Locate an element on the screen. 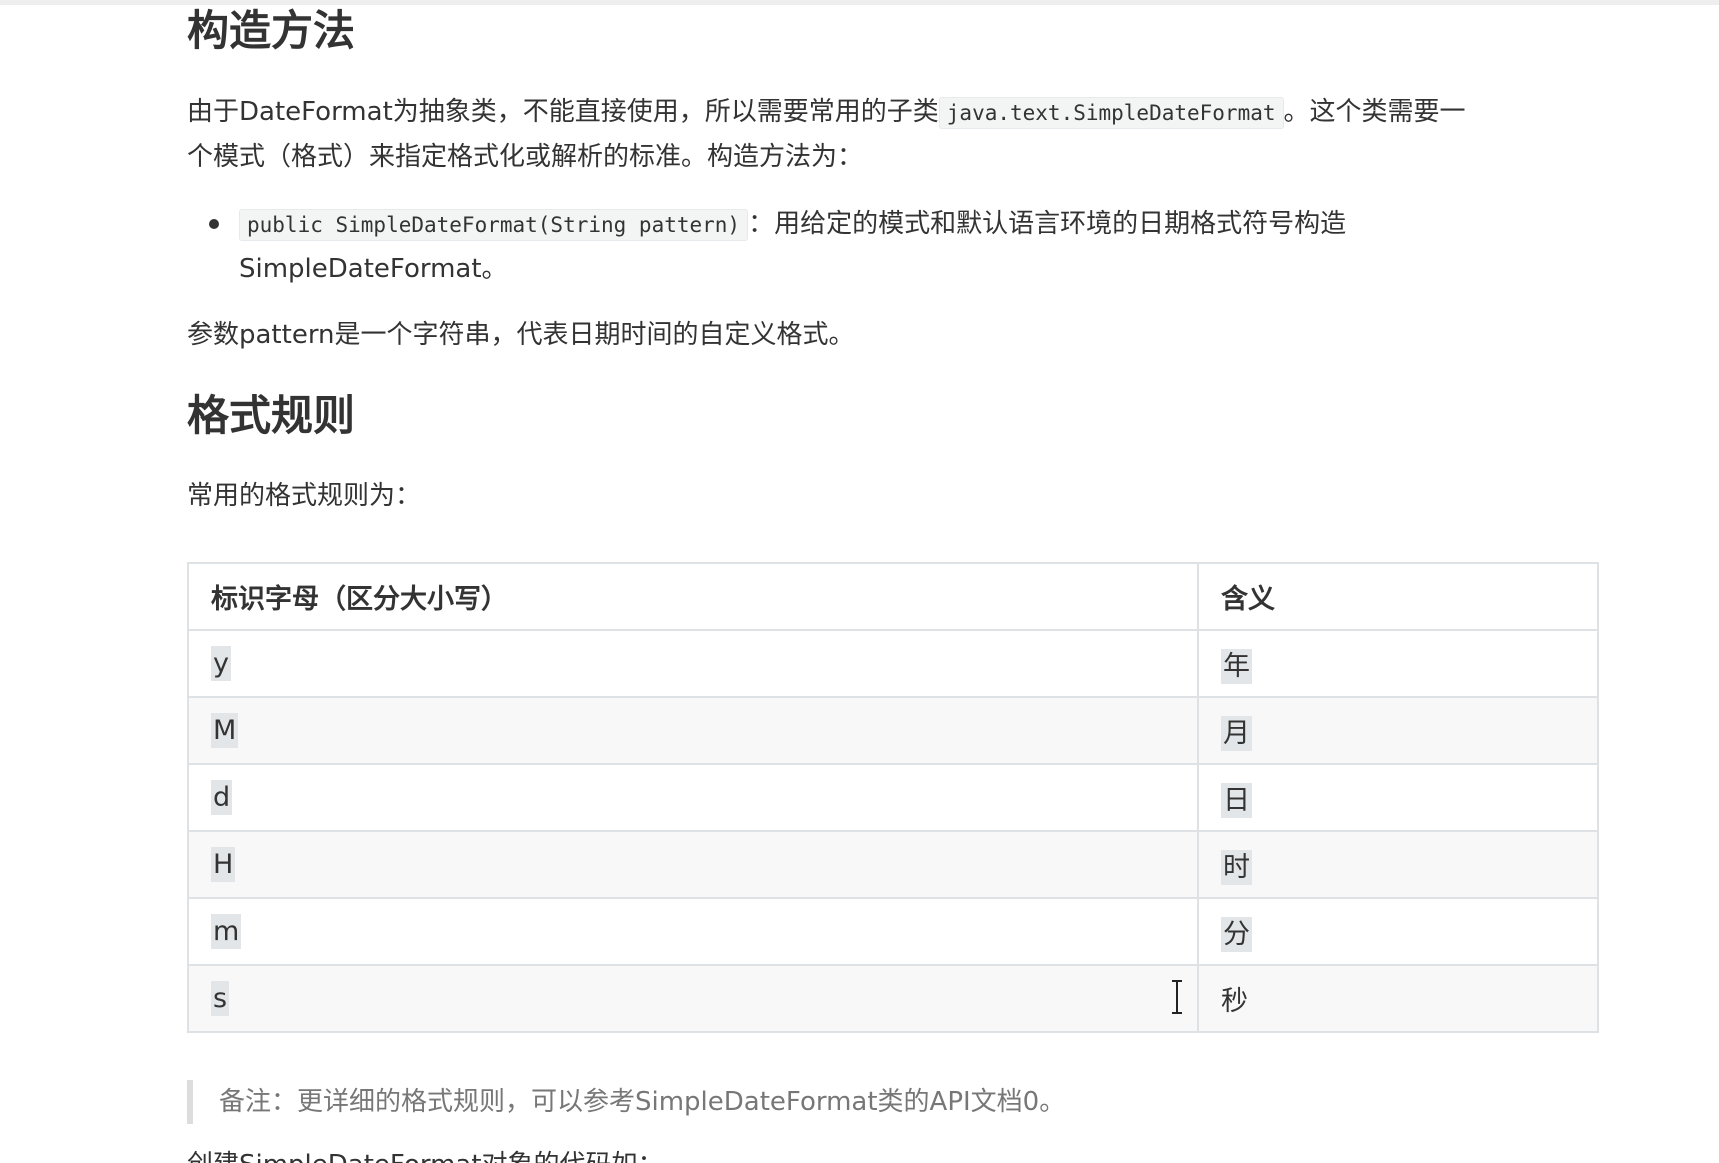 Image resolution: width=1719 pixels, height=1163 pixels. table-cell: M is located at coordinates (693, 730).